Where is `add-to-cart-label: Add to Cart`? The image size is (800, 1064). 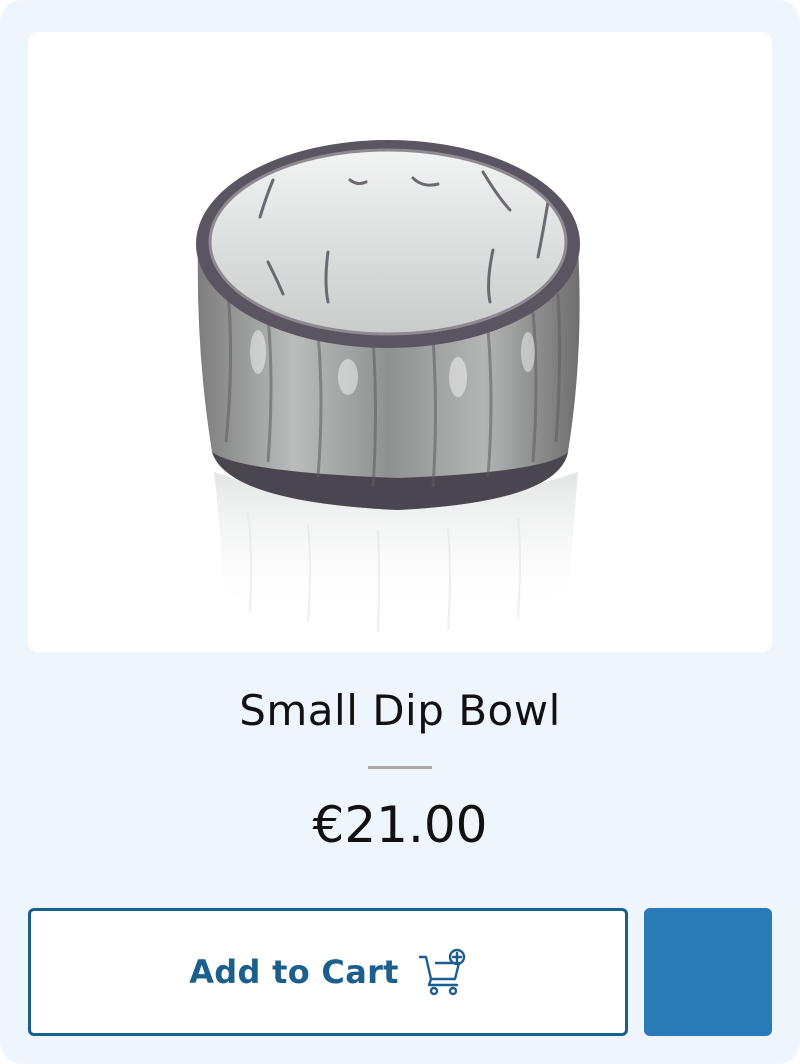
add-to-cart-label: Add to Cart is located at coordinates (294, 972).